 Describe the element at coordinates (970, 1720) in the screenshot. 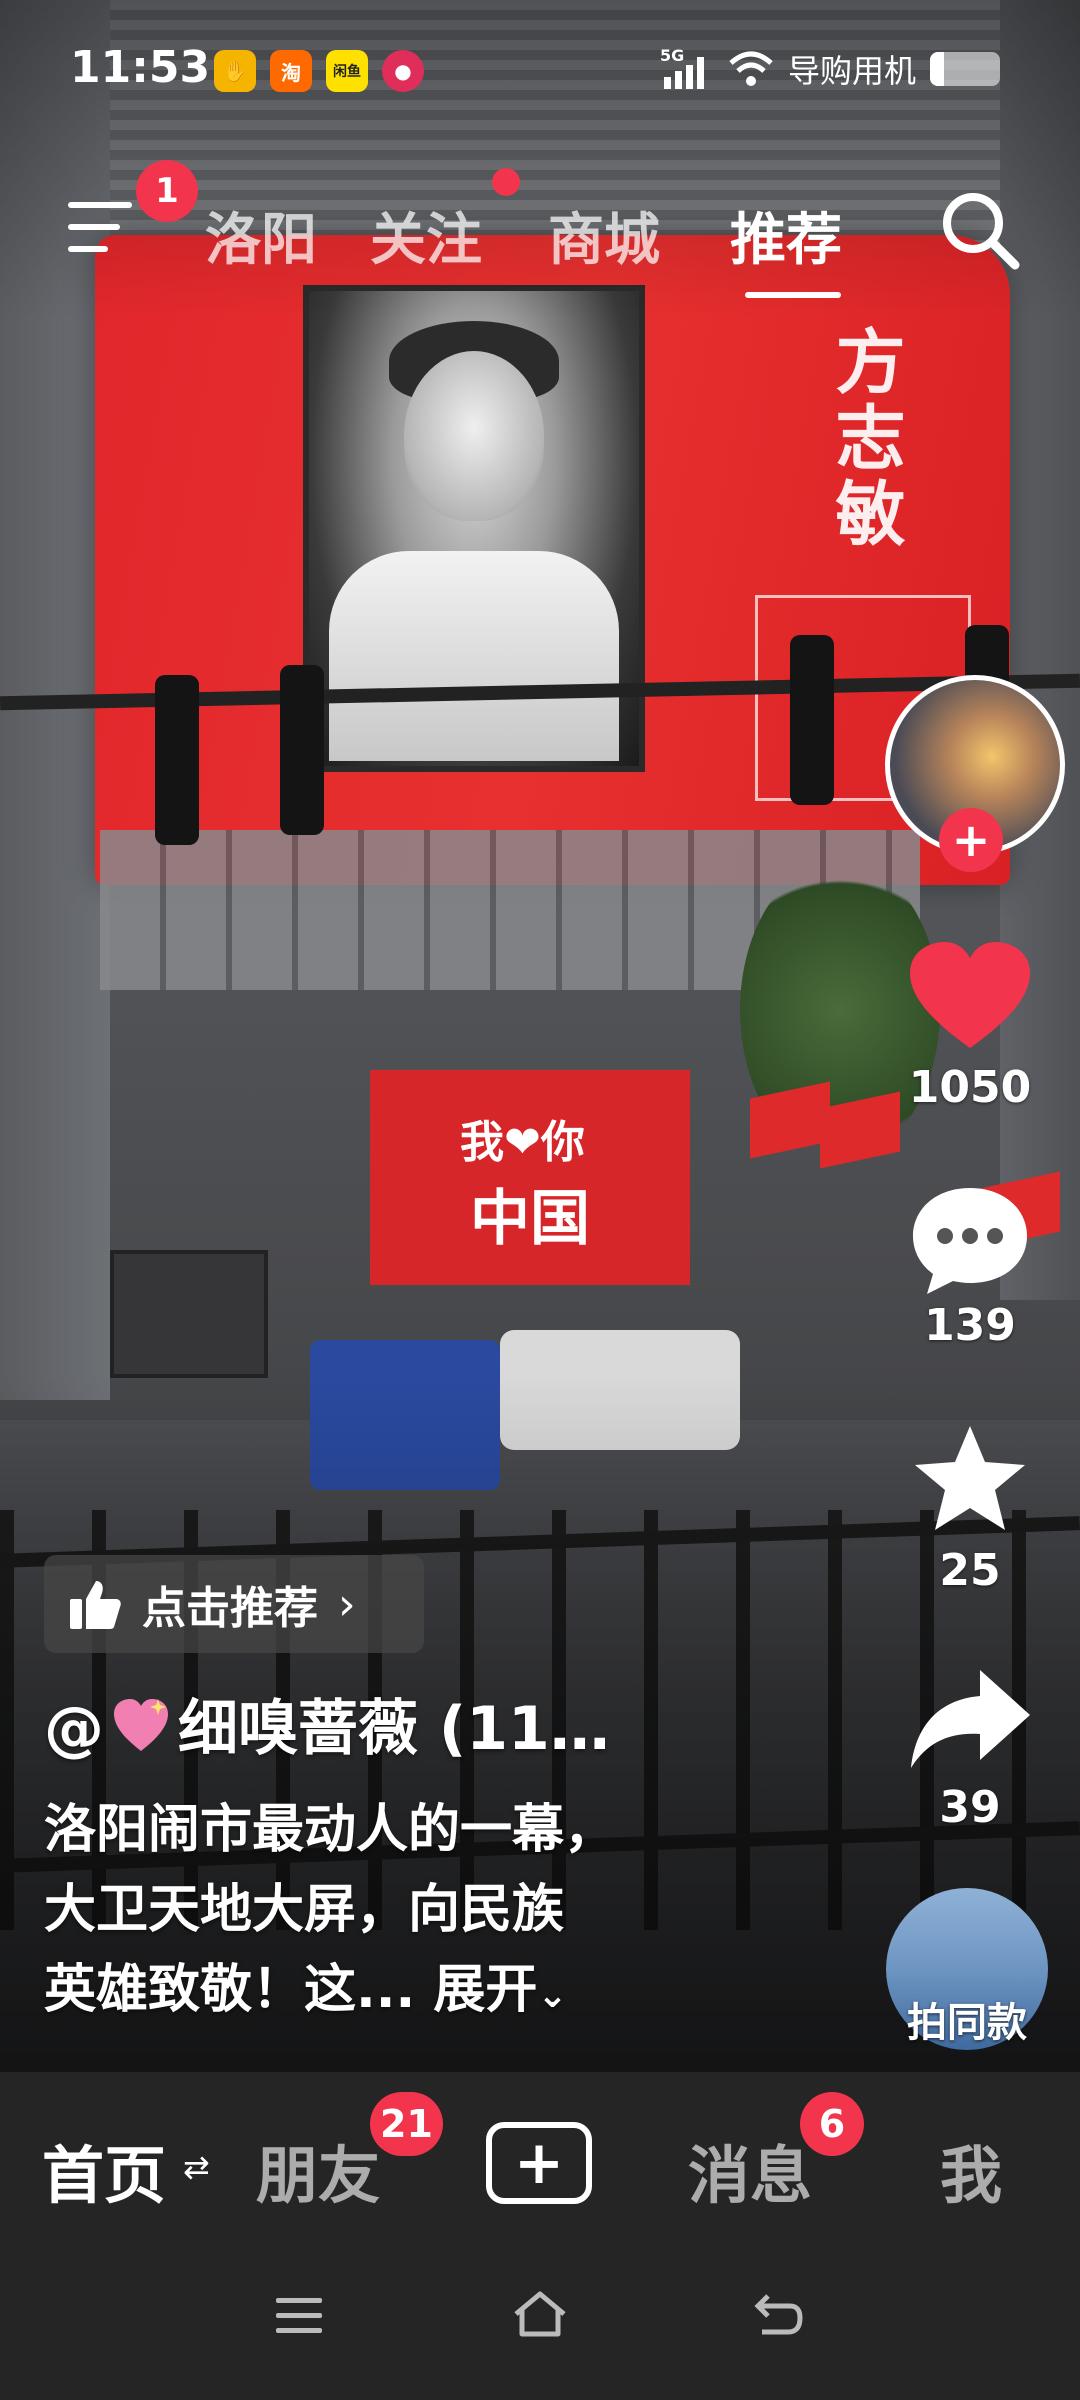

I see `share-arrow-icon` at that location.